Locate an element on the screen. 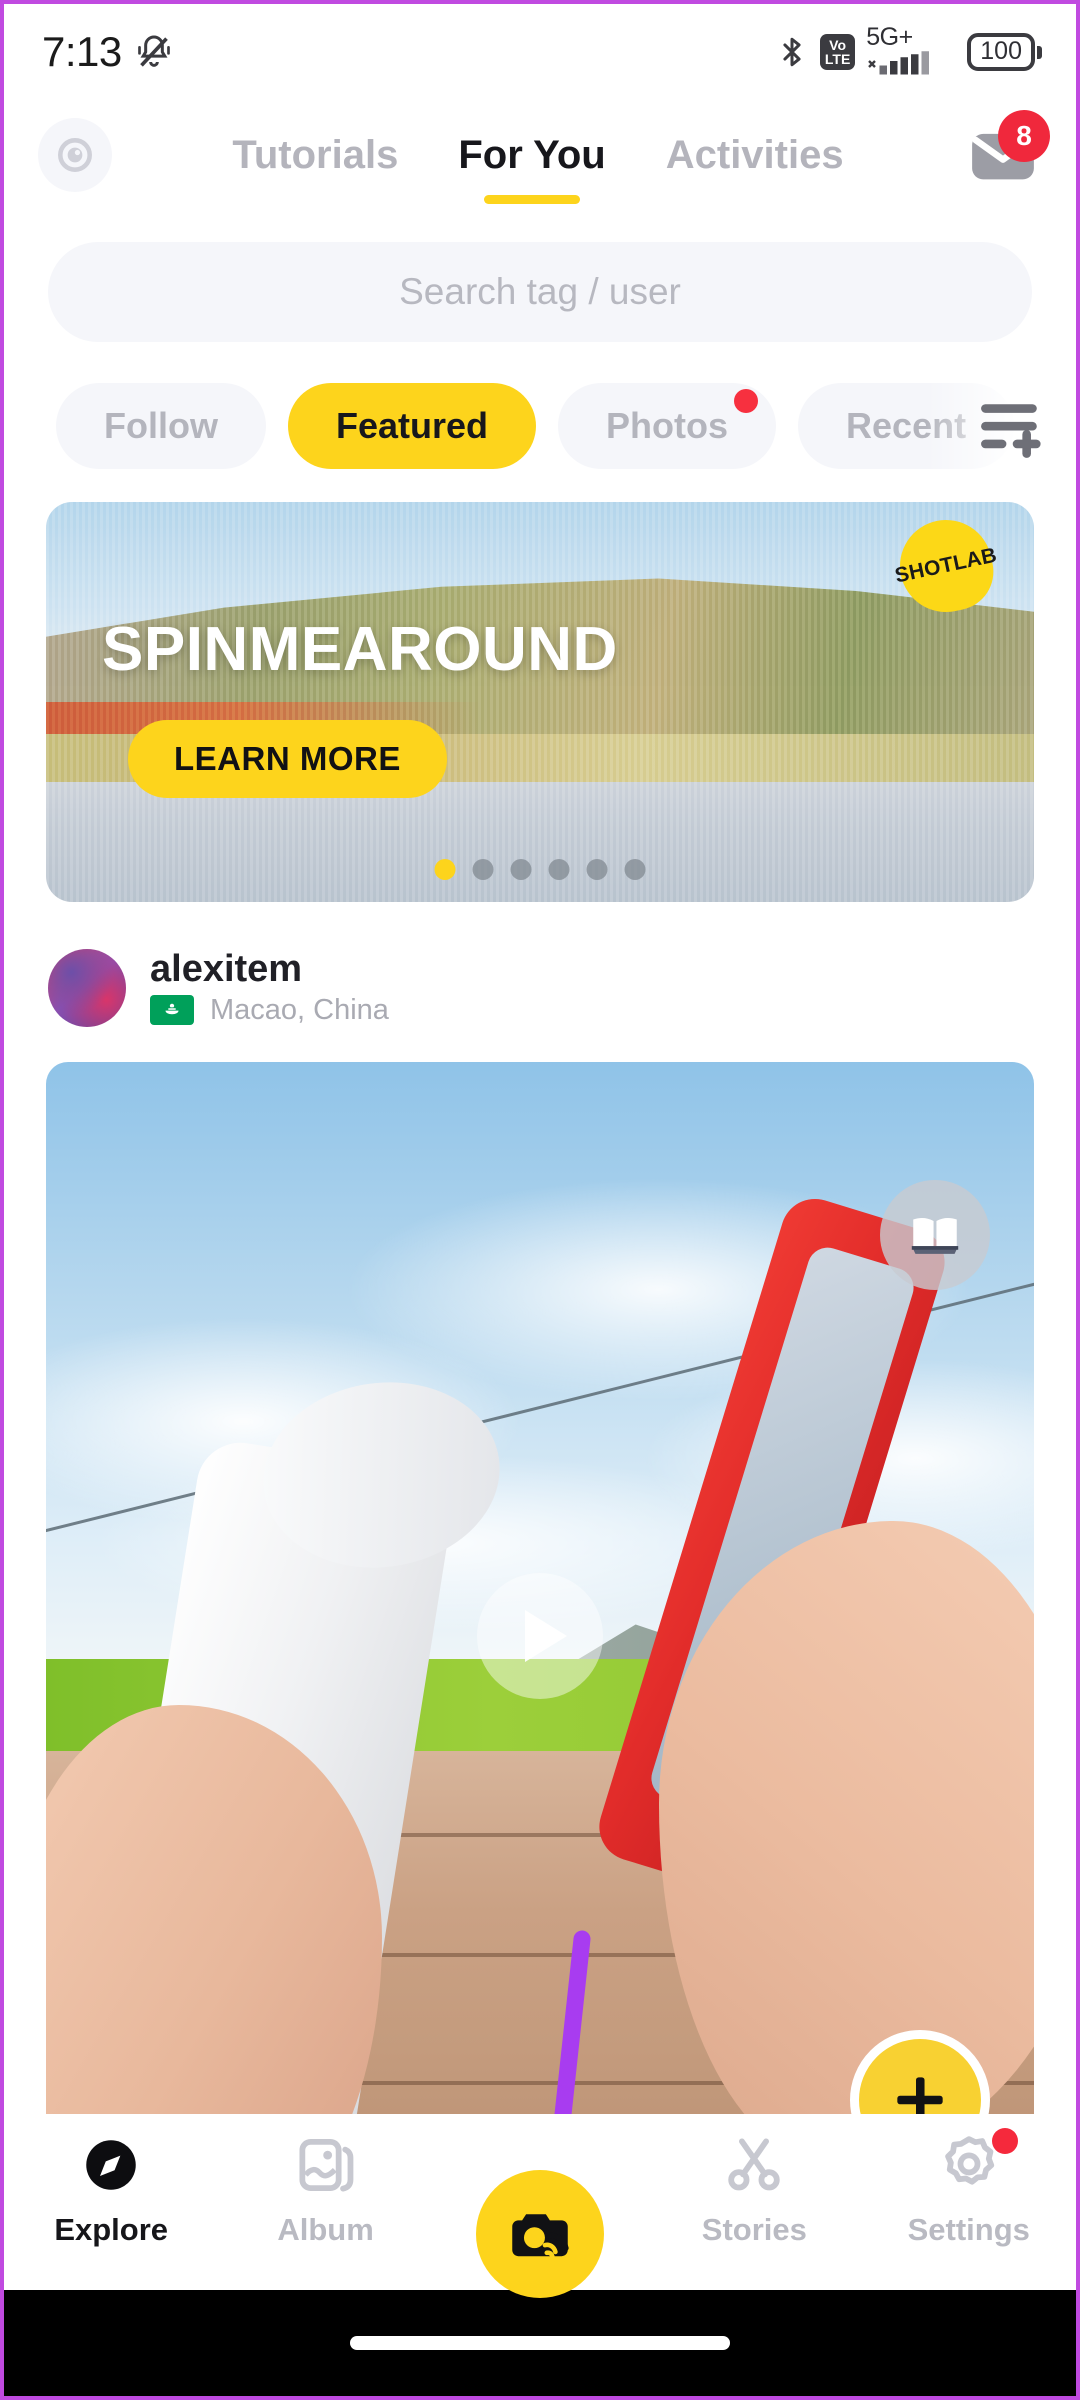 This screenshot has width=1080, height=2400. camera-wifi-icon is located at coordinates (540, 2234).